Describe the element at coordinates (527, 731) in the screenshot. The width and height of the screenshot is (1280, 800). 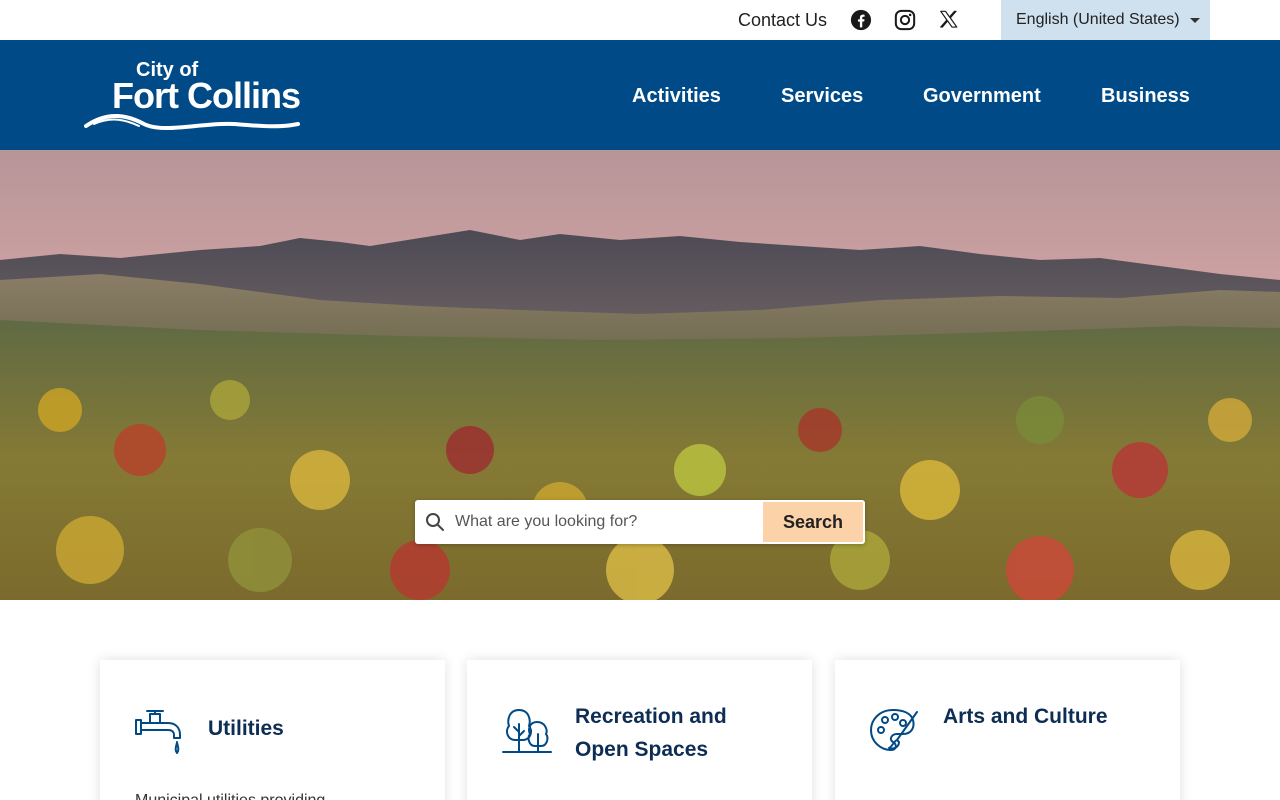
I see `trees-icon` at that location.